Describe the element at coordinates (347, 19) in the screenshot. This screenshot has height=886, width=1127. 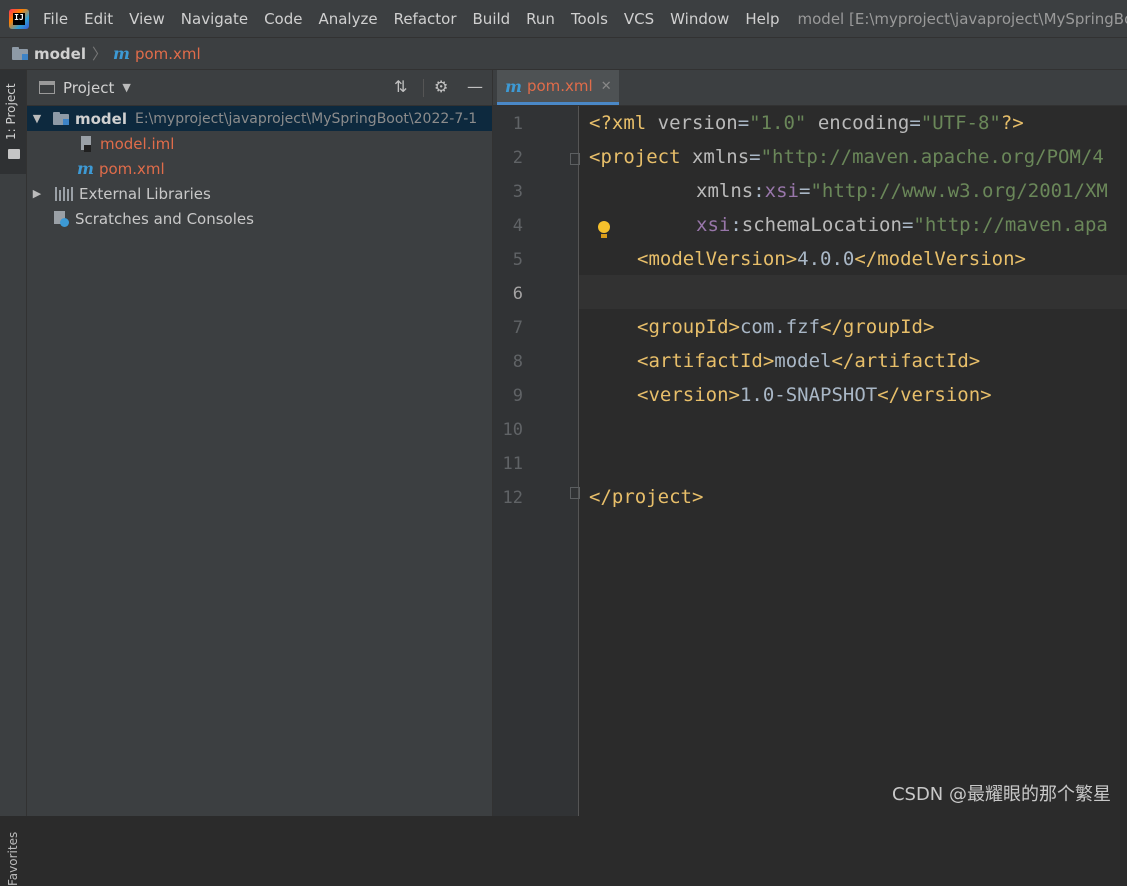
I see `menu-analyze: Analyze` at that location.